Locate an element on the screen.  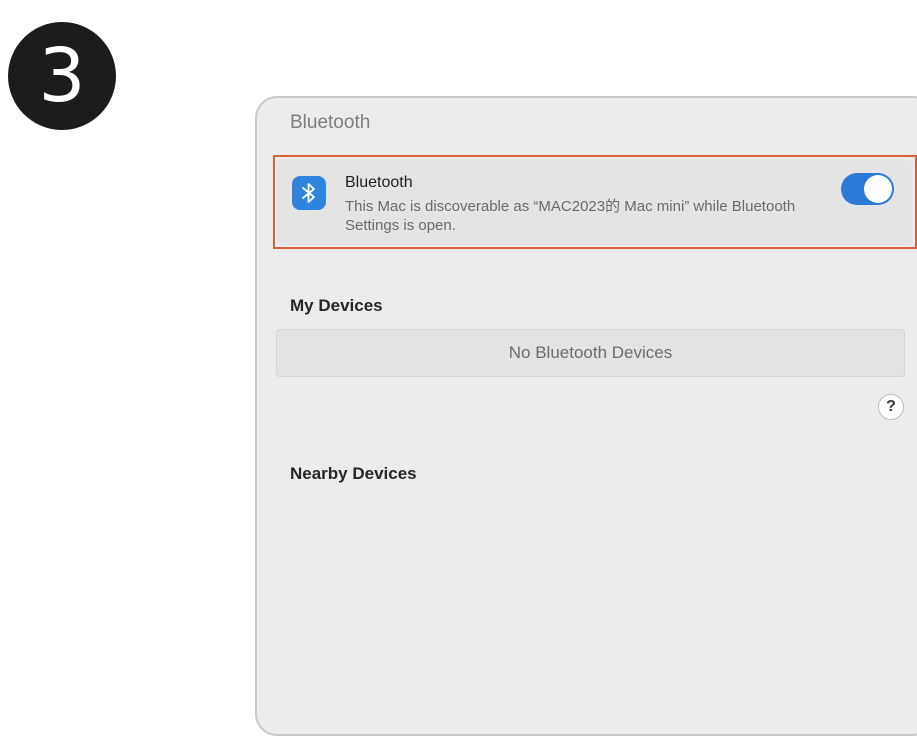
no-devices-box: No Bluetooth Devices is located at coordinates (590, 353).